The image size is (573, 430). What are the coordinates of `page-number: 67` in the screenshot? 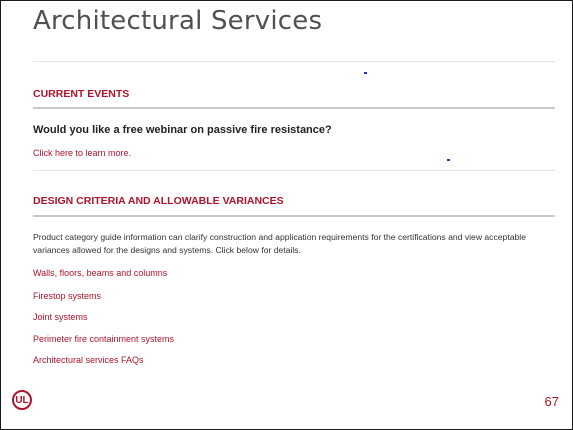 It's located at (551, 401).